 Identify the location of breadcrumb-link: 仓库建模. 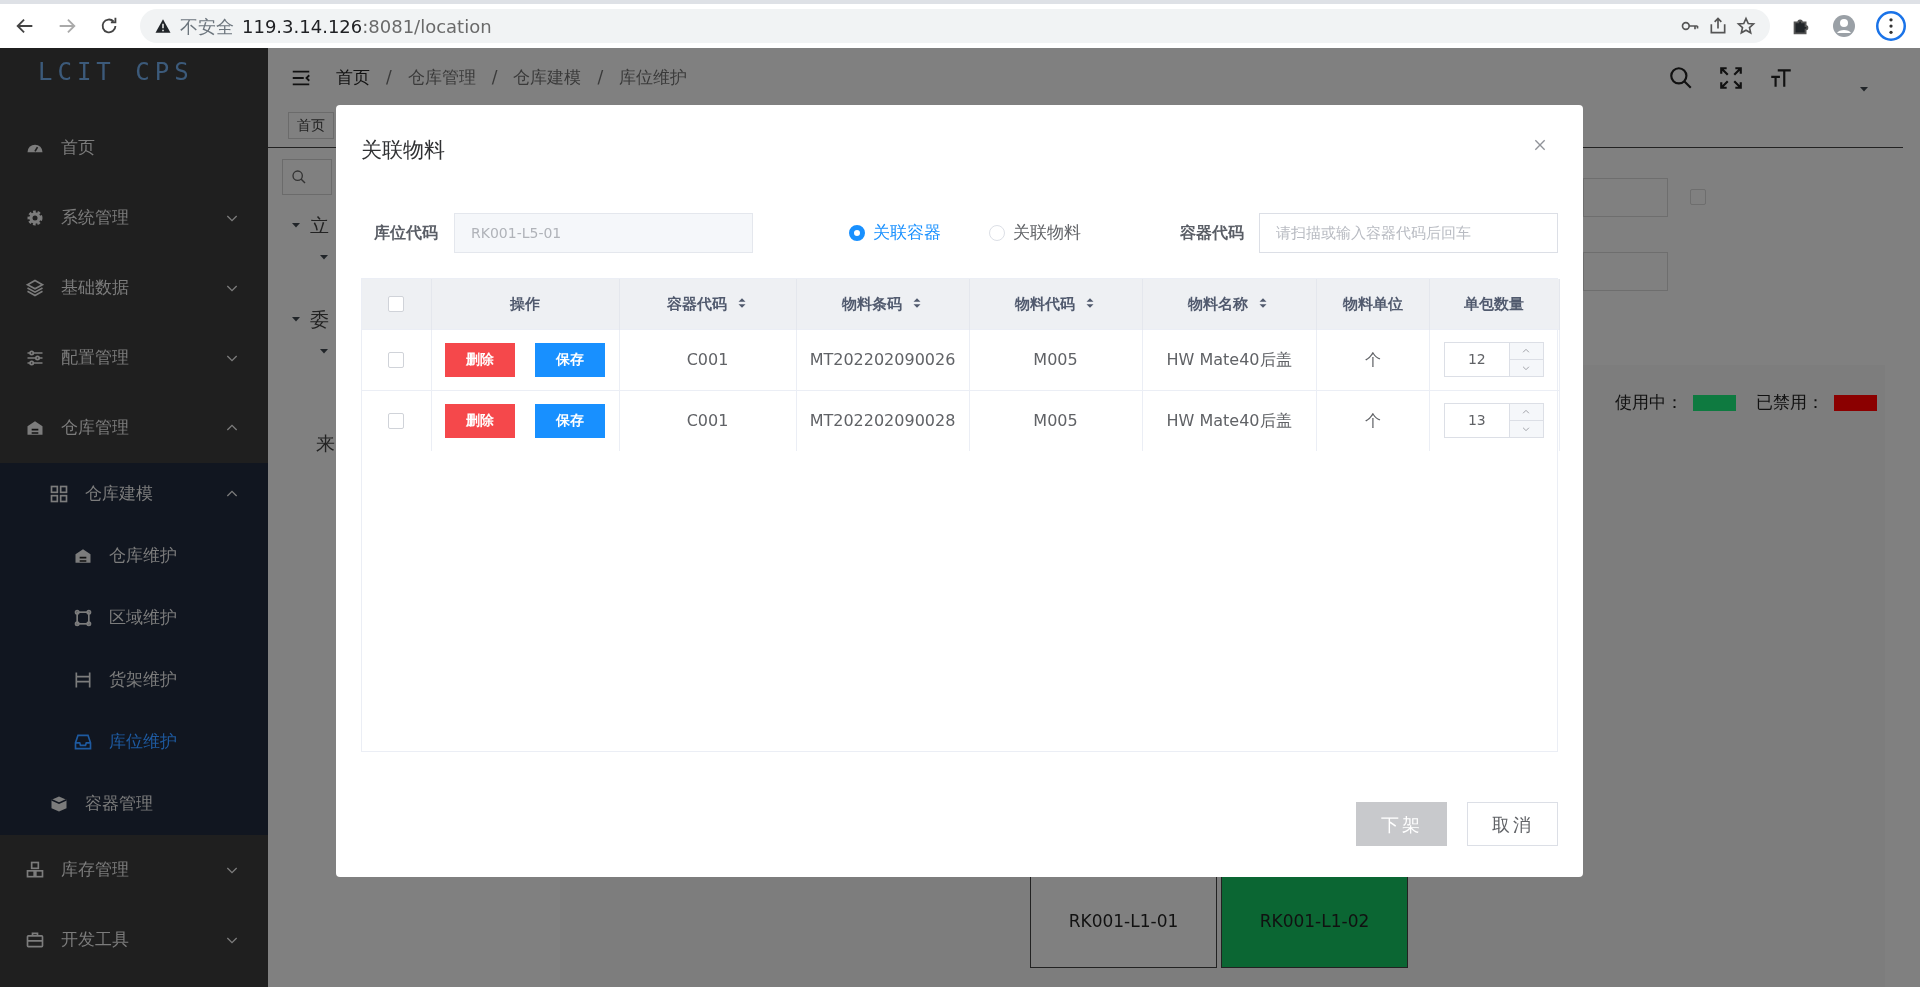
(547, 78).